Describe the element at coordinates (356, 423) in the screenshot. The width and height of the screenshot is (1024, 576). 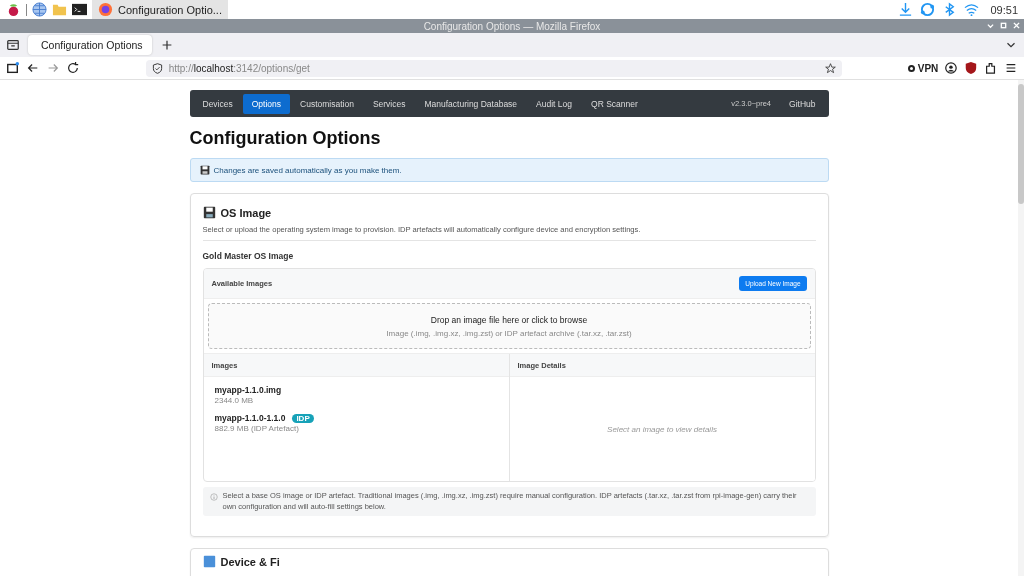
I see `image-list-item: myapp-1.1.0-1.1.0 IDP 882.9 MB (IDP Artefact)` at that location.